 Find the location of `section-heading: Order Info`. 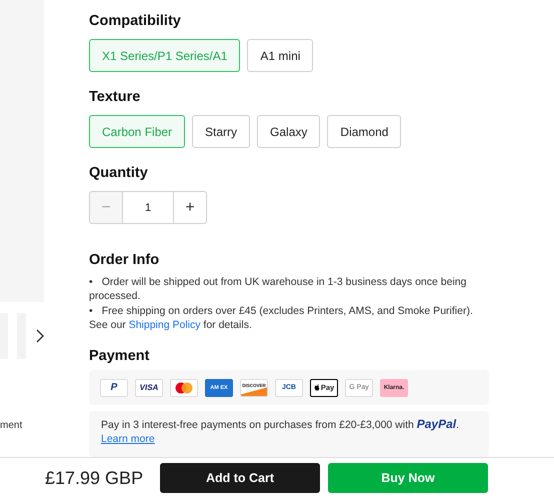

section-heading: Order Info is located at coordinates (124, 260).